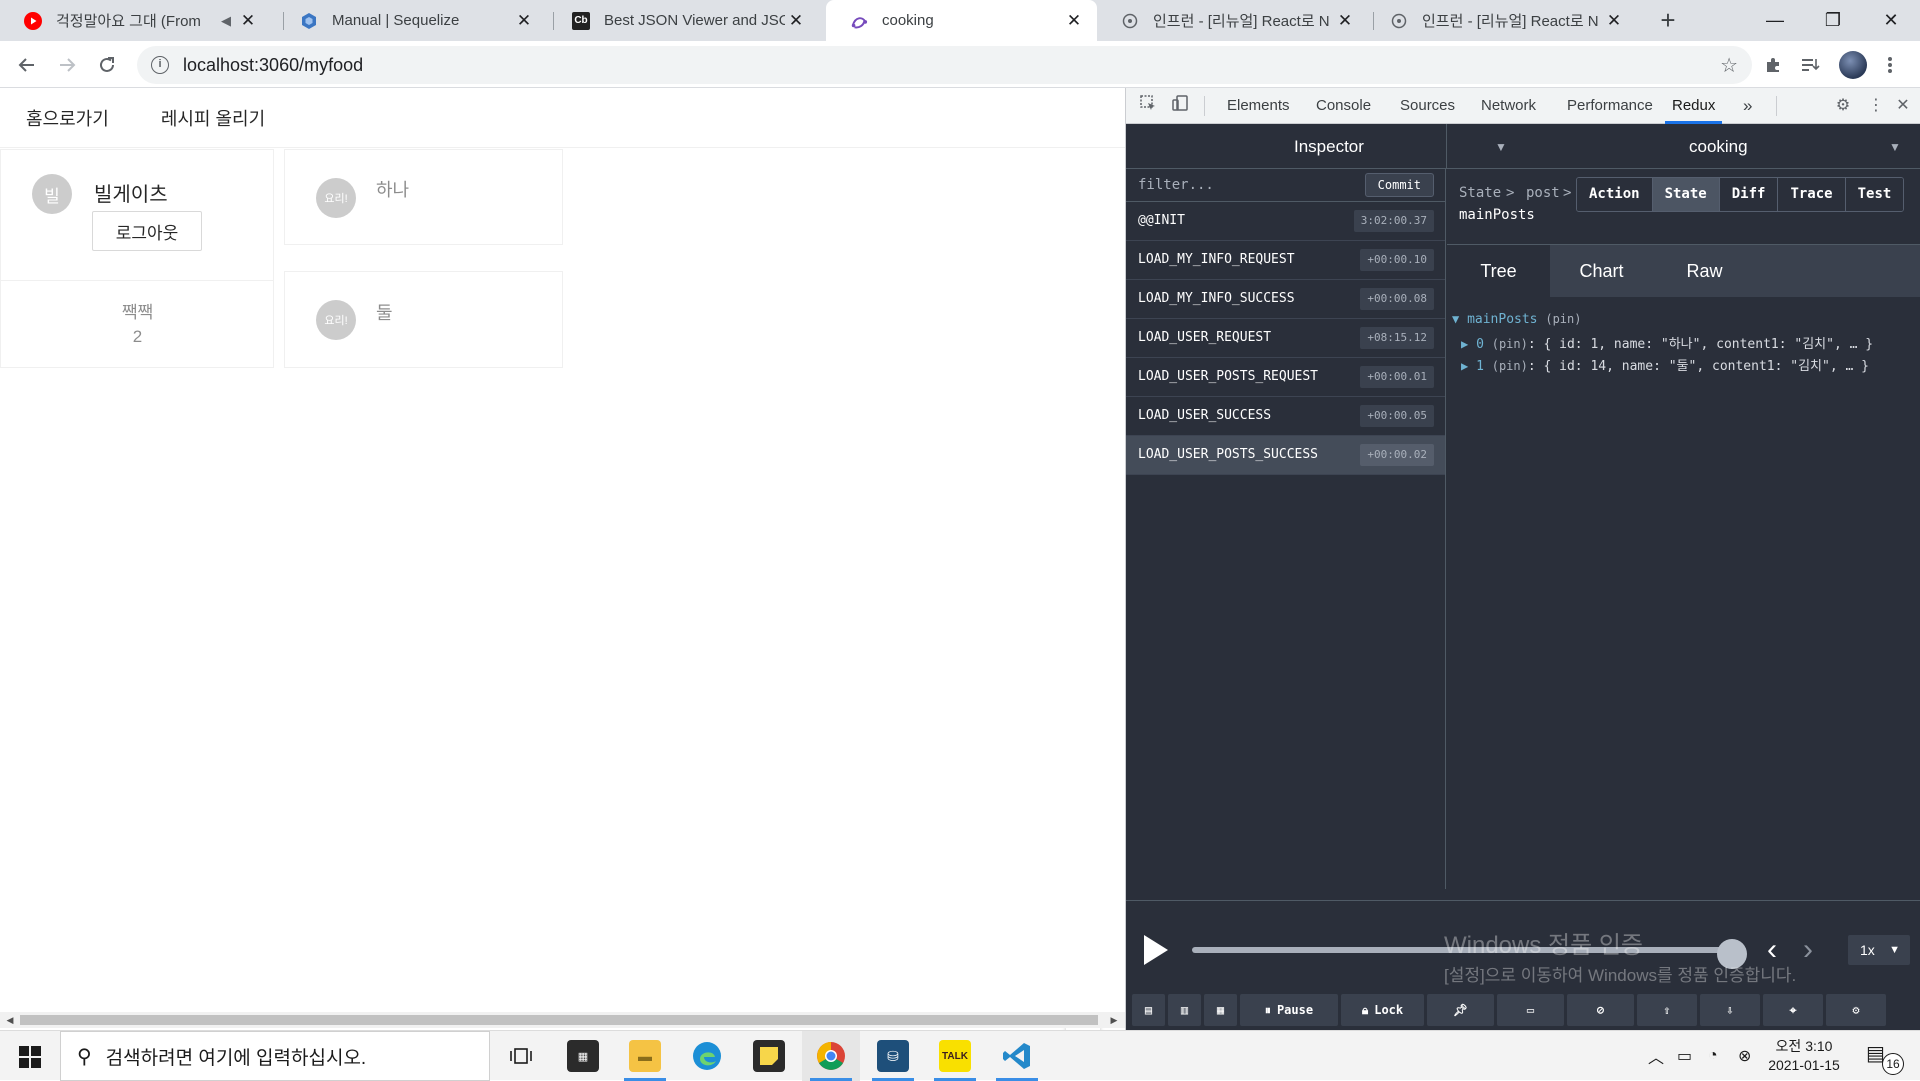 This screenshot has height=1081, width=1920. Describe the element at coordinates (1874, 194) in the screenshot. I see `test-tab-button: Test` at that location.